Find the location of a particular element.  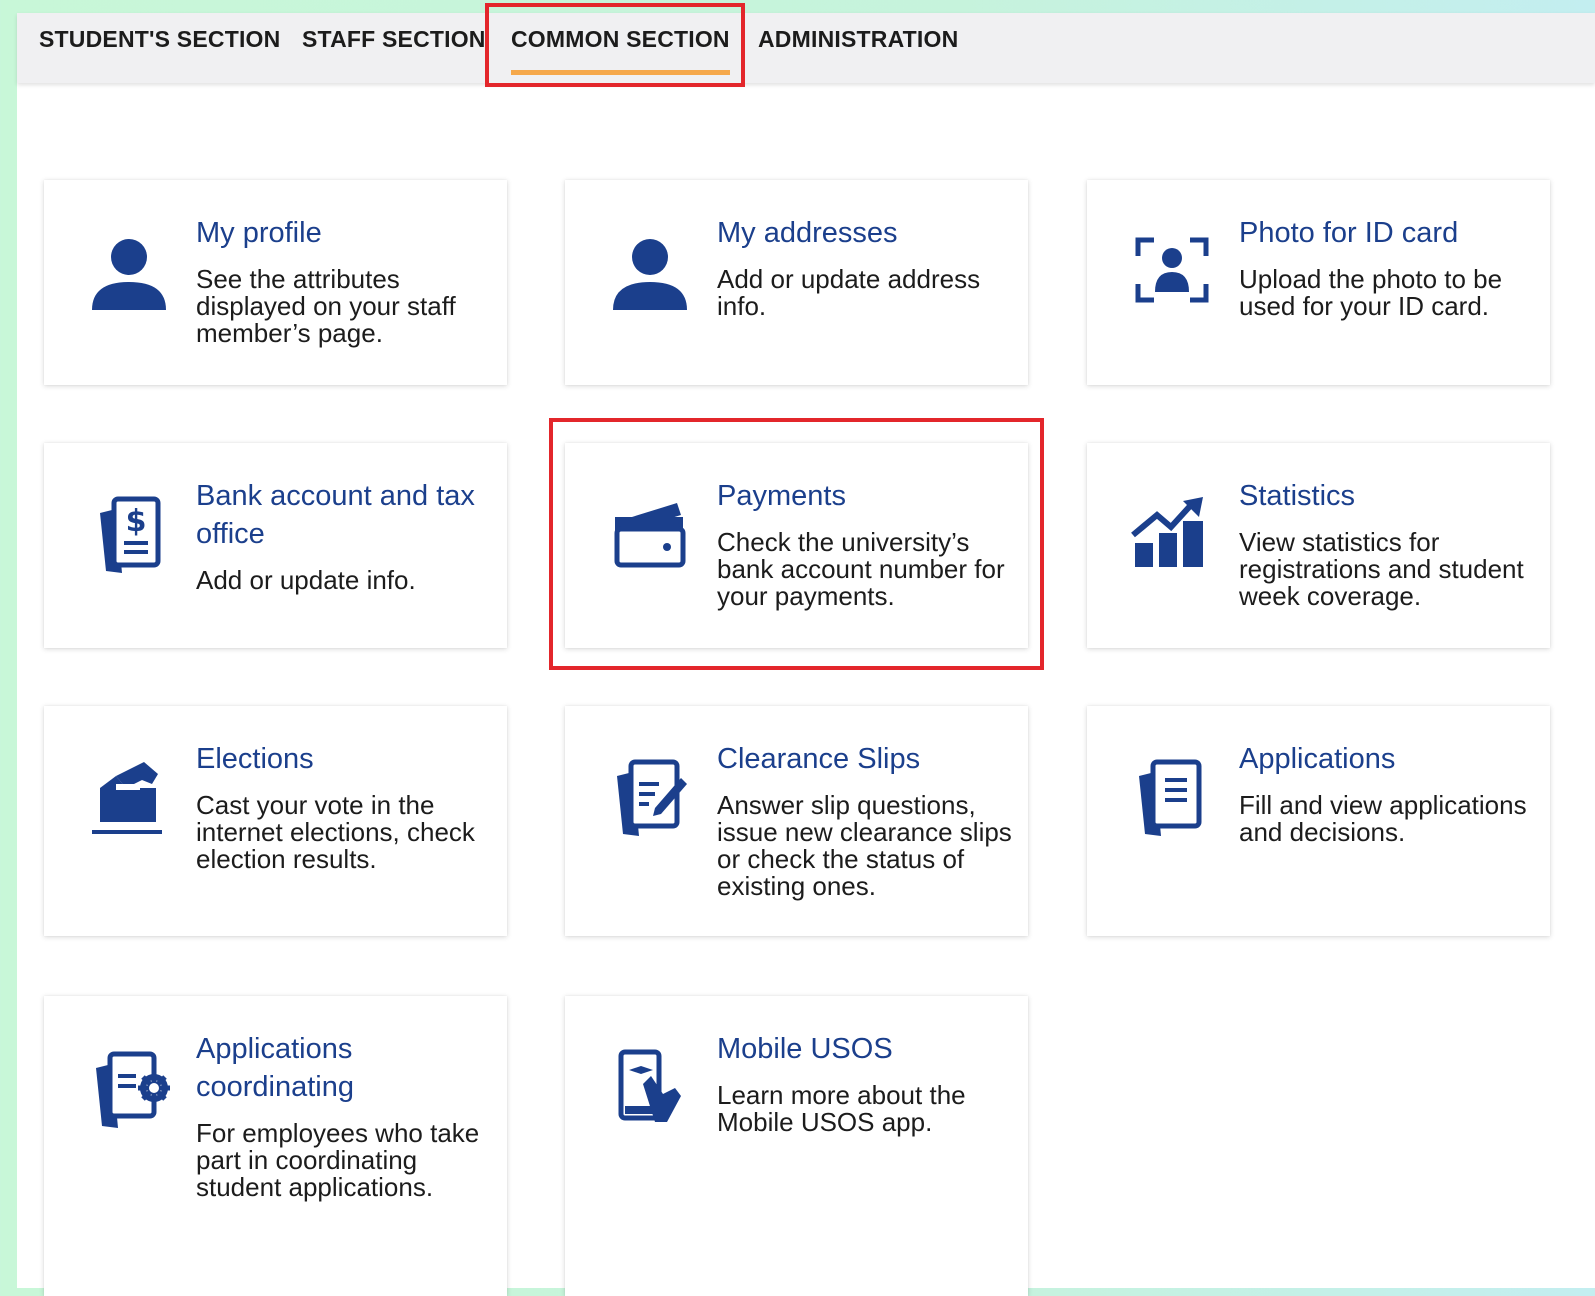

card-description: Learn more about the Mobile USOS app. is located at coordinates (841, 1108).